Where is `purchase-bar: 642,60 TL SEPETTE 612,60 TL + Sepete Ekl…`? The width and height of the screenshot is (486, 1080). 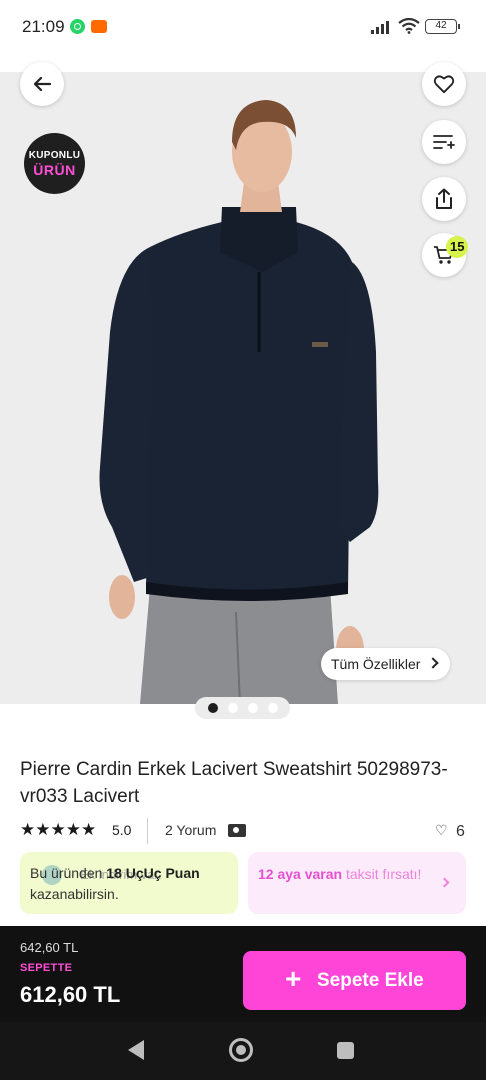
purchase-bar: 642,60 TL SEPETTE 612,60 TL + Sepete Ekl… is located at coordinates (243, 974).